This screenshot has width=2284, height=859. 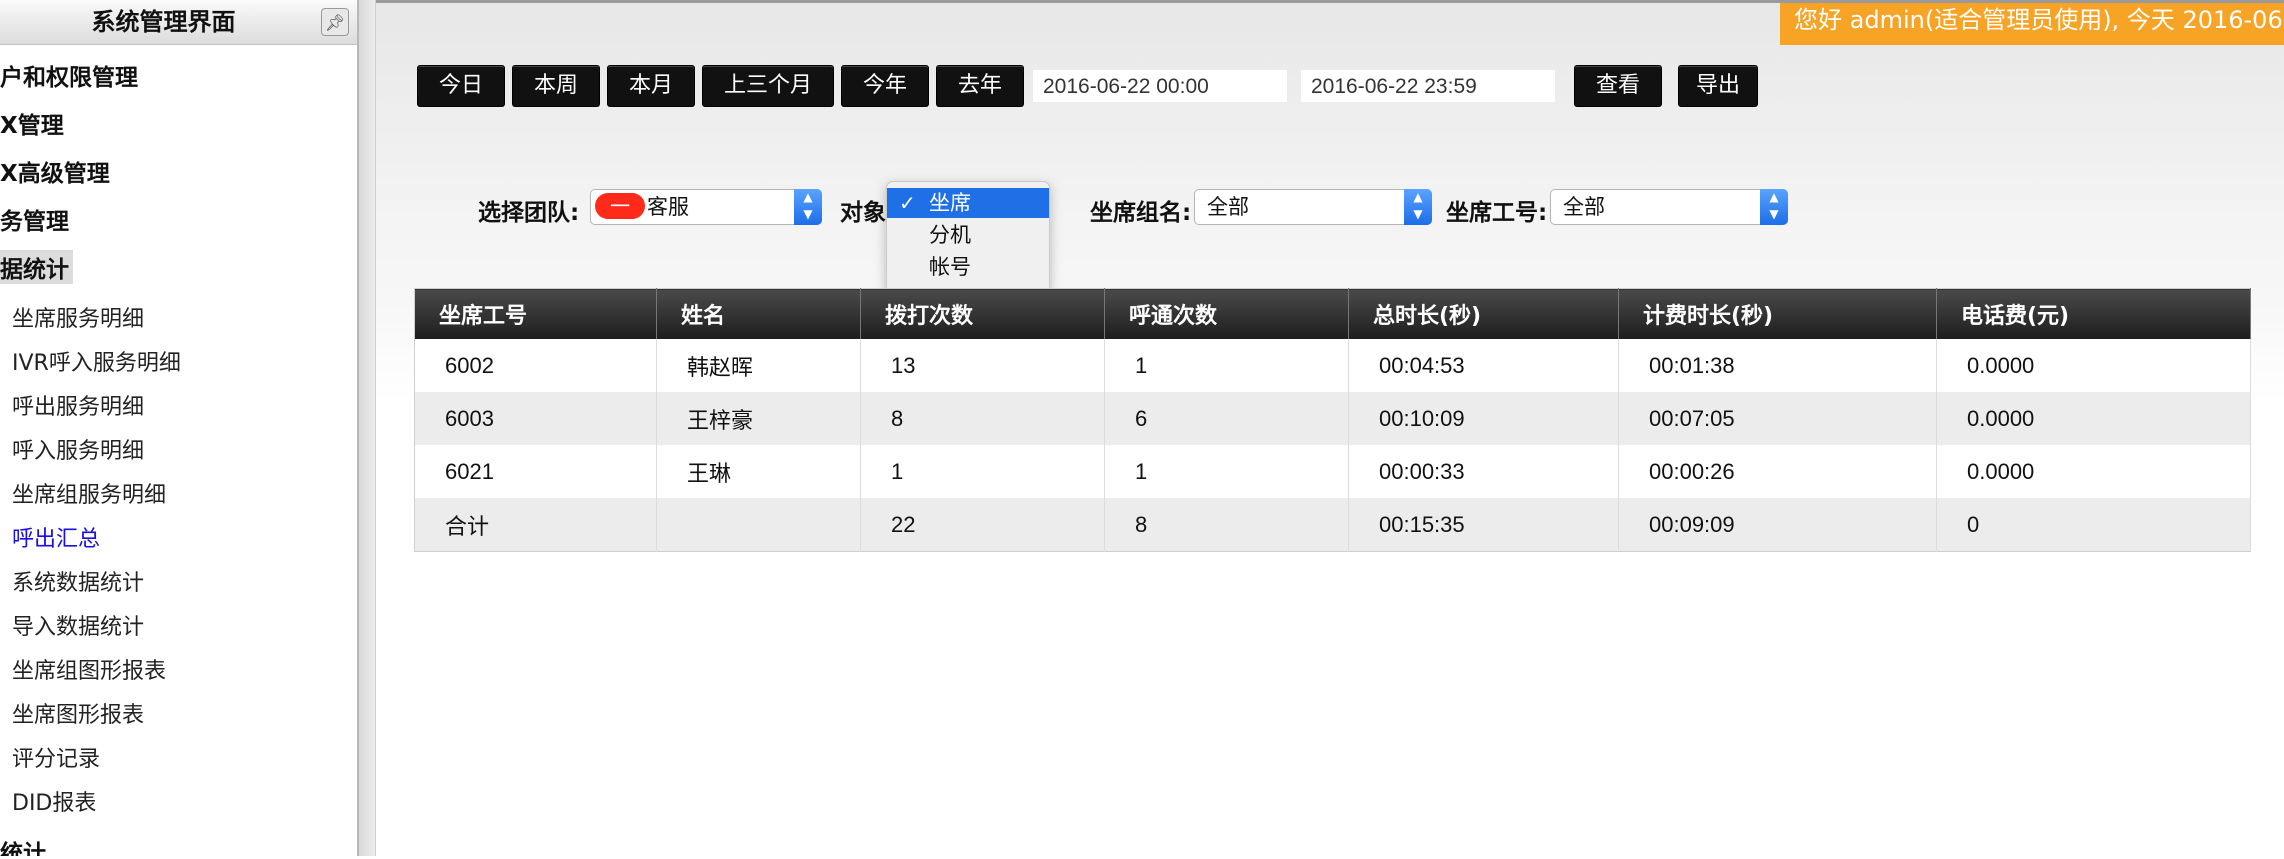 What do you see at coordinates (907, 203) in the screenshot?
I see `checkmark-icon: ✓` at bounding box center [907, 203].